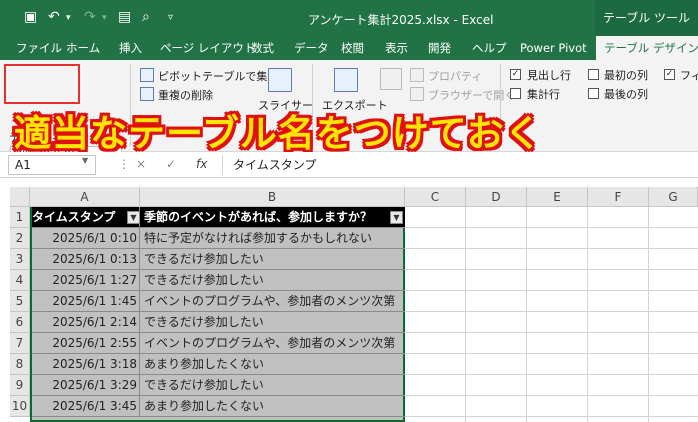 Image resolution: width=698 pixels, height=422 pixels. I want to click on chevron-down-icon: ▼, so click(85, 160).